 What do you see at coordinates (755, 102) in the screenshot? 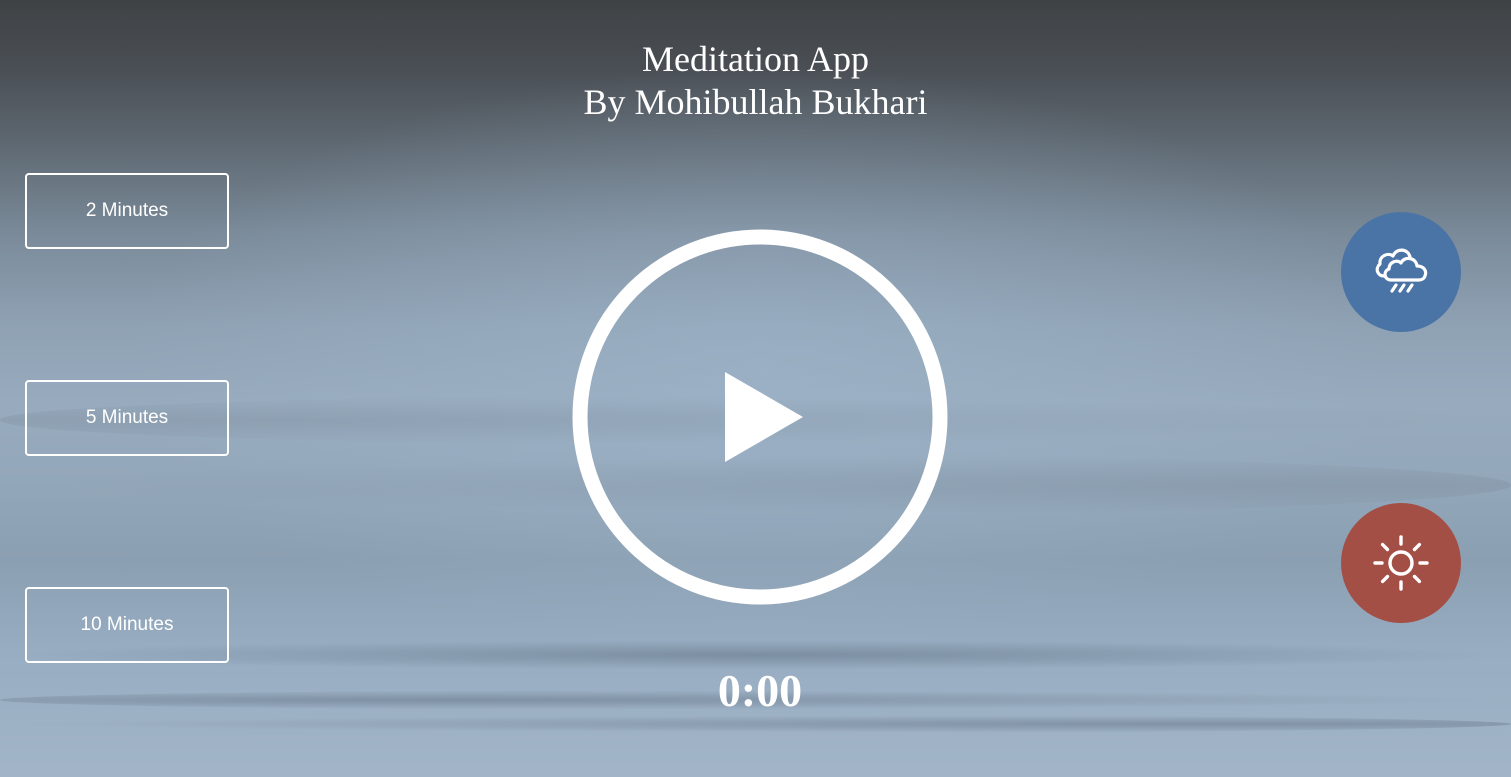
I see `app-author: By Mohibullah Bukhari` at bounding box center [755, 102].